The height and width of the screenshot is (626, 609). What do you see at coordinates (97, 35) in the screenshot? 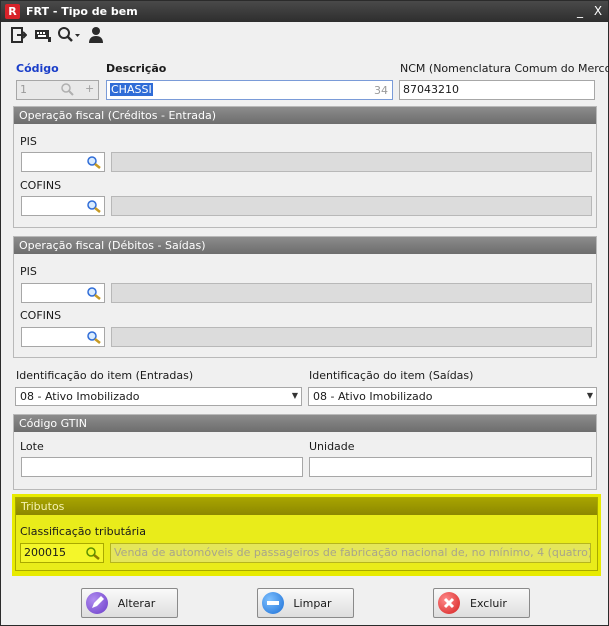
I see `user-icon` at bounding box center [97, 35].